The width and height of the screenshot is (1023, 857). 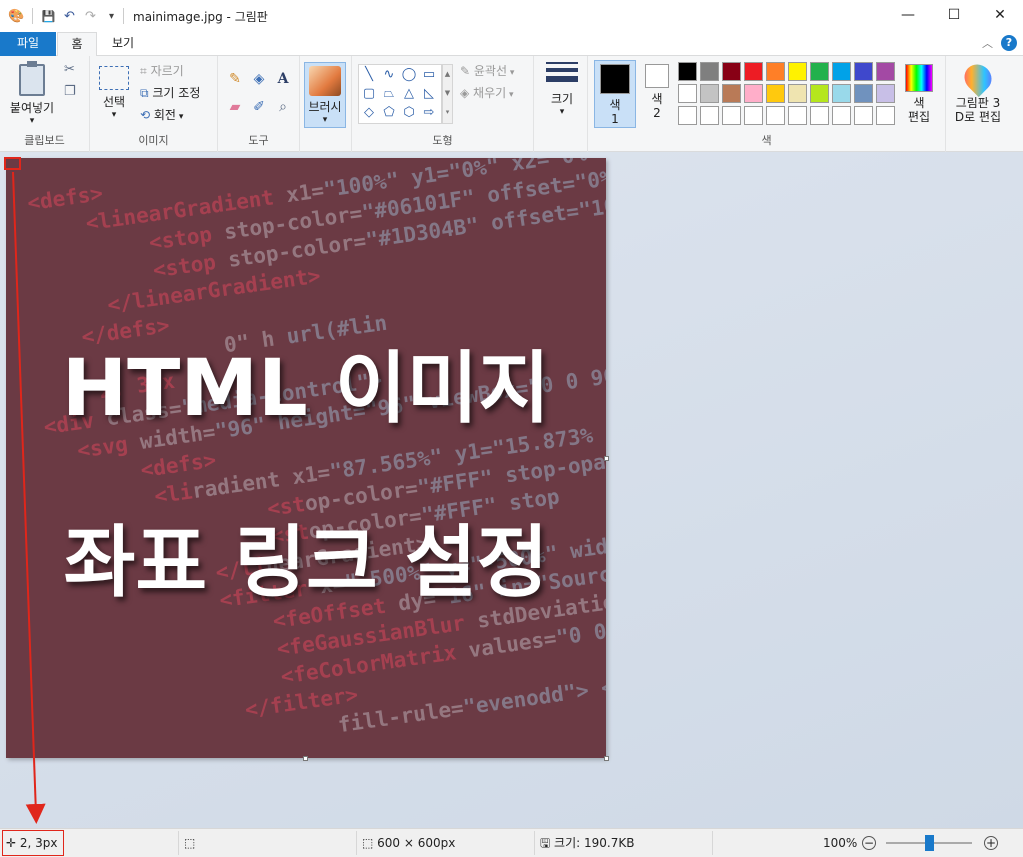 I want to click on select-button: 선택 ▾, so click(x=114, y=93).